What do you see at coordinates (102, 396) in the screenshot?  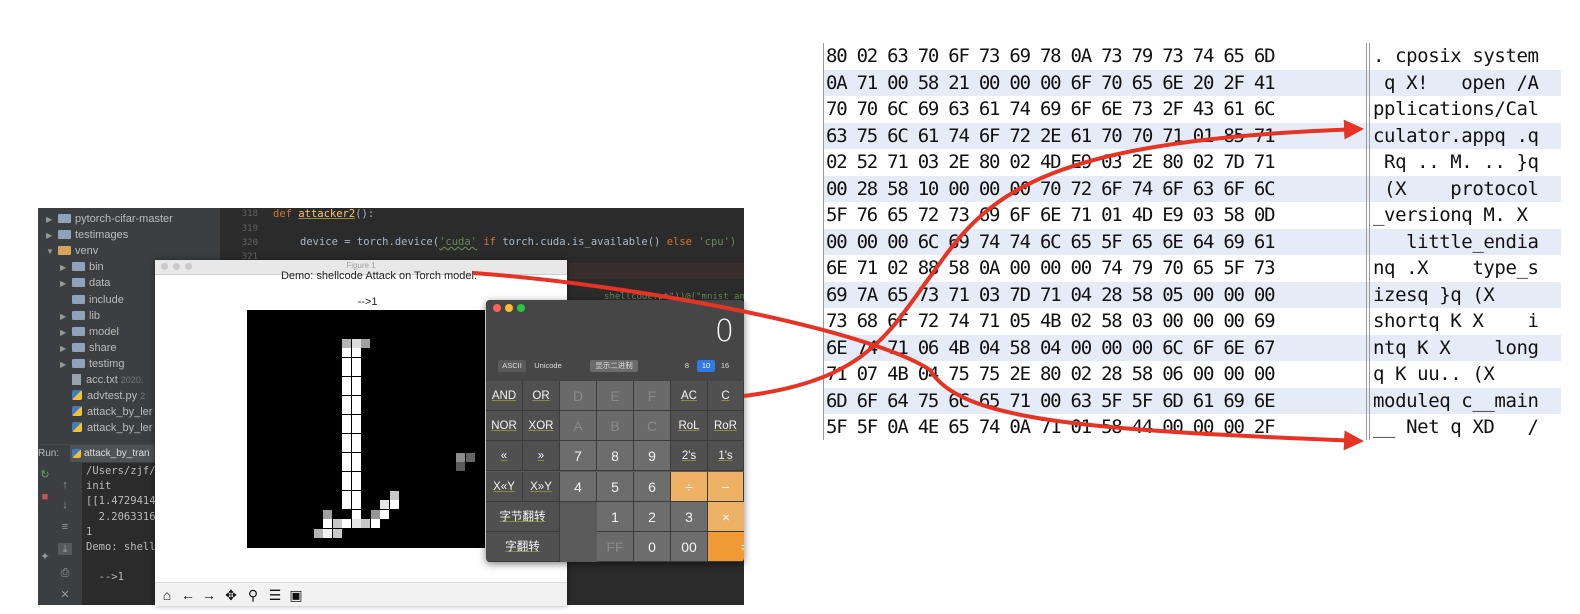 I see `tree-item: advtest.py 2` at bounding box center [102, 396].